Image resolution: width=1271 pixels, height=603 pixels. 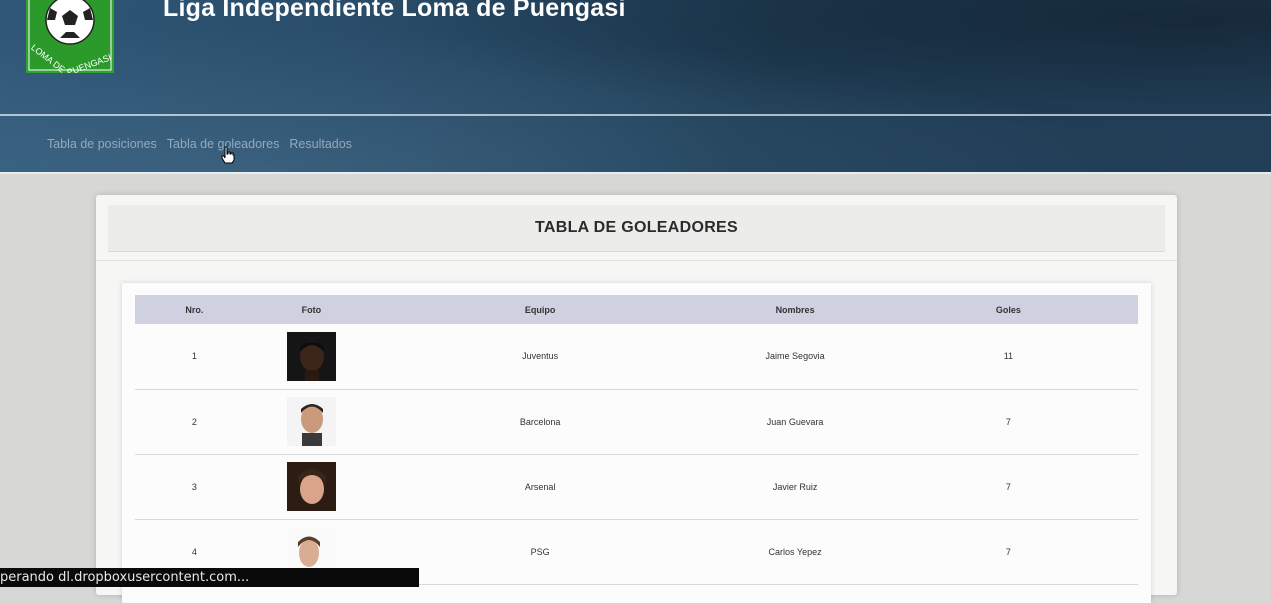 I want to click on cell-nro: 3, so click(x=194, y=486).